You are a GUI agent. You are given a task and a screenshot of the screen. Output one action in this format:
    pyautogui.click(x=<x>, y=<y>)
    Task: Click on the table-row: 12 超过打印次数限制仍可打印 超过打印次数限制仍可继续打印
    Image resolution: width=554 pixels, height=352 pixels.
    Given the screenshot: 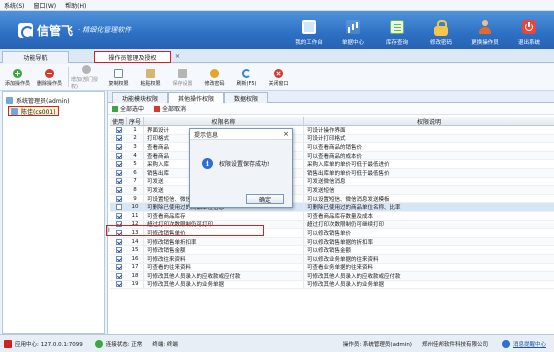 What is the action you would take?
    pyautogui.click(x=332, y=225)
    